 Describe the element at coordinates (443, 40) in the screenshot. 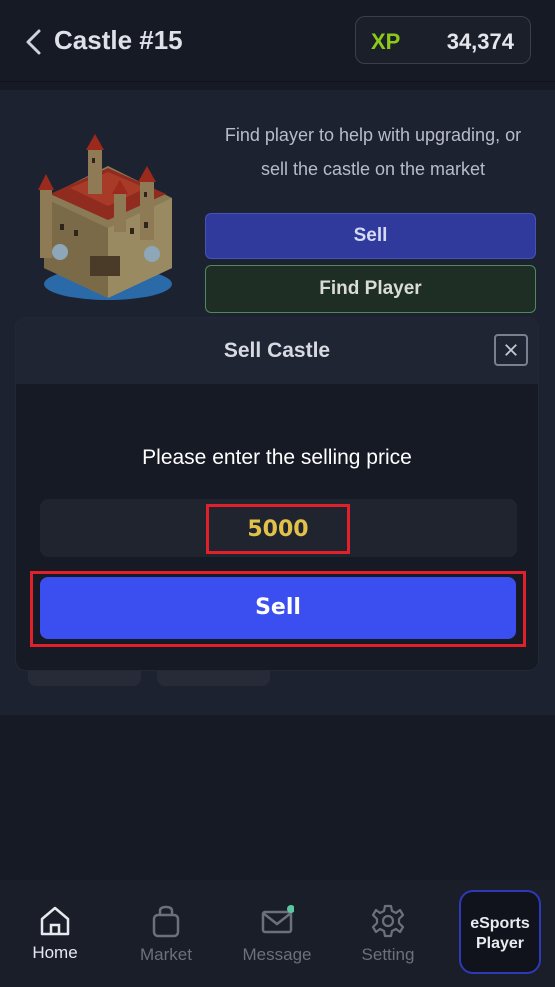

I see `xp-badge: XP 34,374` at that location.